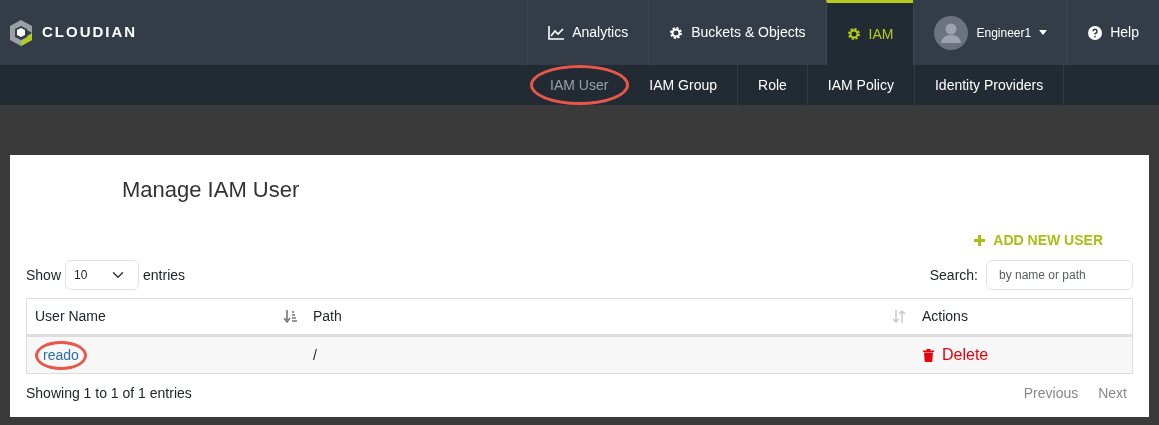  Describe the element at coordinates (899, 317) in the screenshot. I see `sort-icon` at that location.